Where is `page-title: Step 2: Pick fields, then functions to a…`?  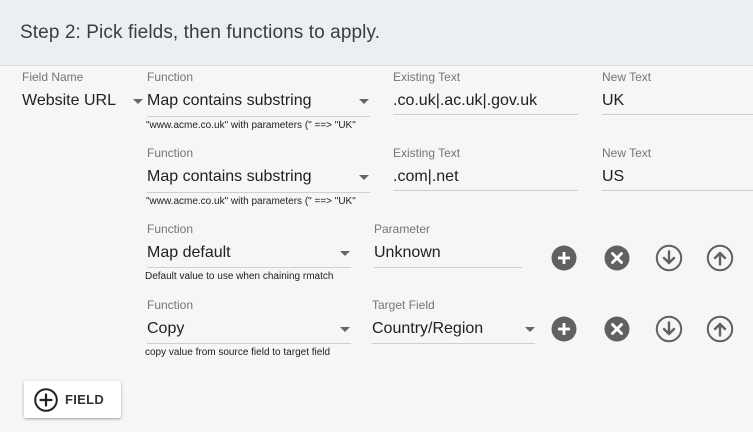 page-title: Step 2: Pick fields, then functions to a… is located at coordinates (200, 32).